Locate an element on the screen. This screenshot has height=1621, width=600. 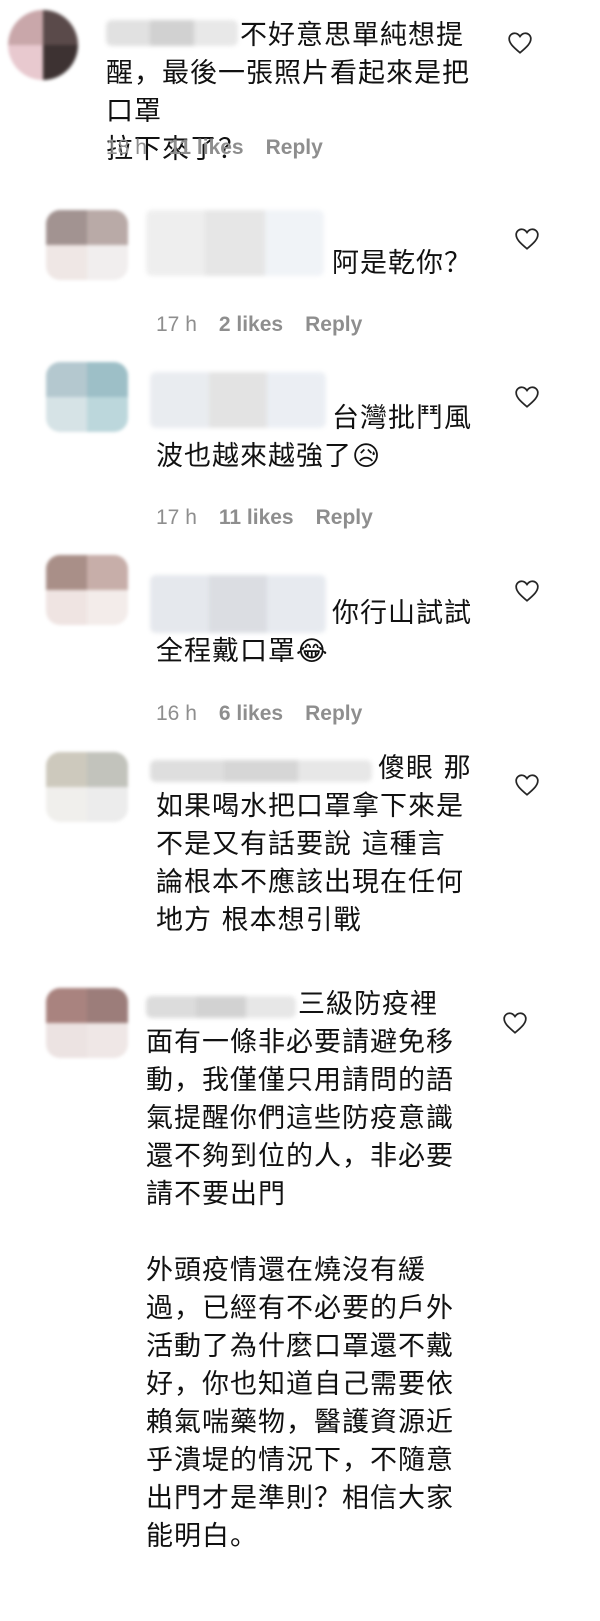
timestamp: 16 h is located at coordinates (176, 713).